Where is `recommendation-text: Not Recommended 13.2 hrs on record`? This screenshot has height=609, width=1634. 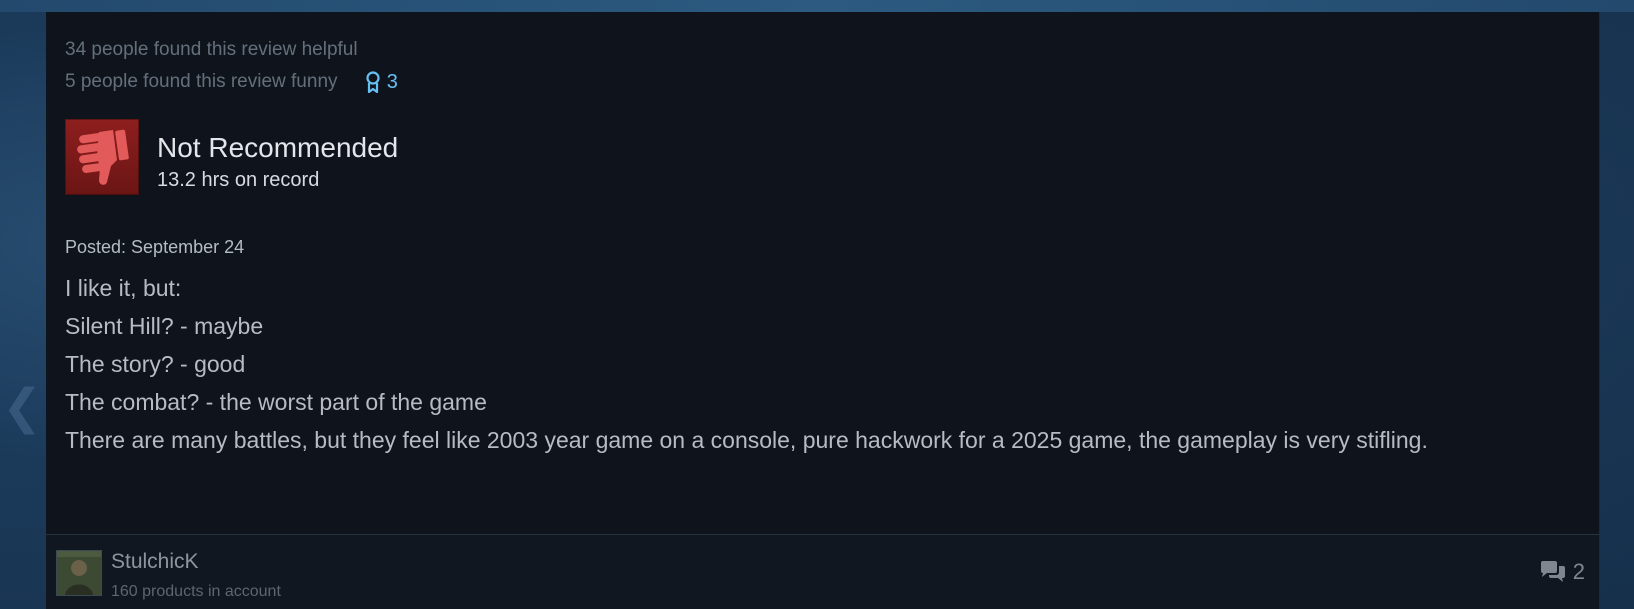
recommendation-text: Not Recommended 13.2 hrs on record is located at coordinates (277, 162).